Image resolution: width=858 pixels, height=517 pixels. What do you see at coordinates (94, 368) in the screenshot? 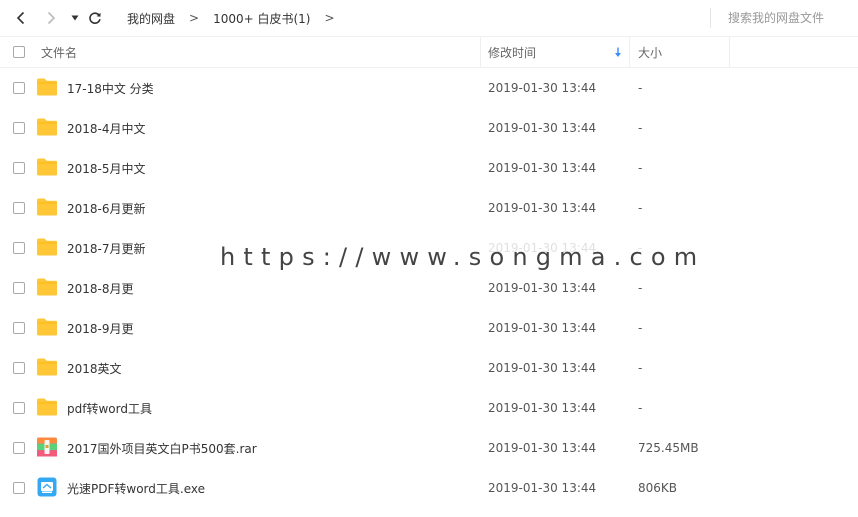
I see `file-name: 2018英文` at bounding box center [94, 368].